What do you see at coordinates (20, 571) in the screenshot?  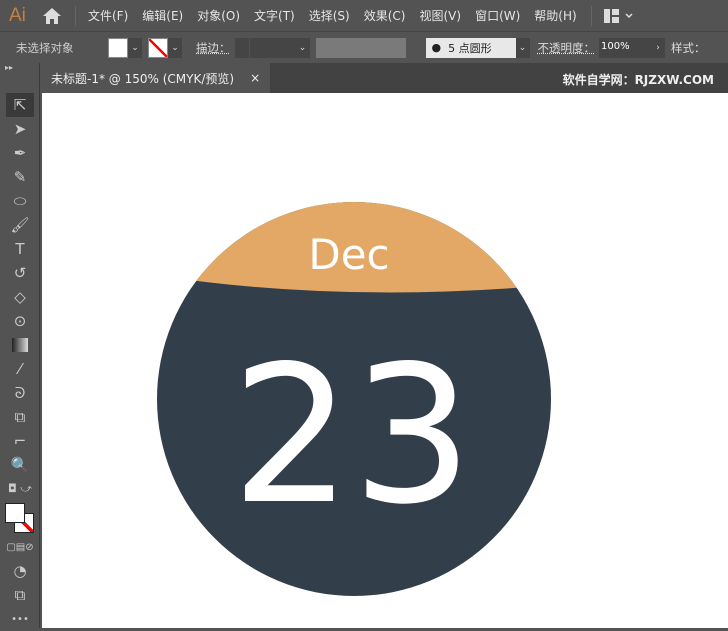 I see `draw-mode-icon: ◔` at bounding box center [20, 571].